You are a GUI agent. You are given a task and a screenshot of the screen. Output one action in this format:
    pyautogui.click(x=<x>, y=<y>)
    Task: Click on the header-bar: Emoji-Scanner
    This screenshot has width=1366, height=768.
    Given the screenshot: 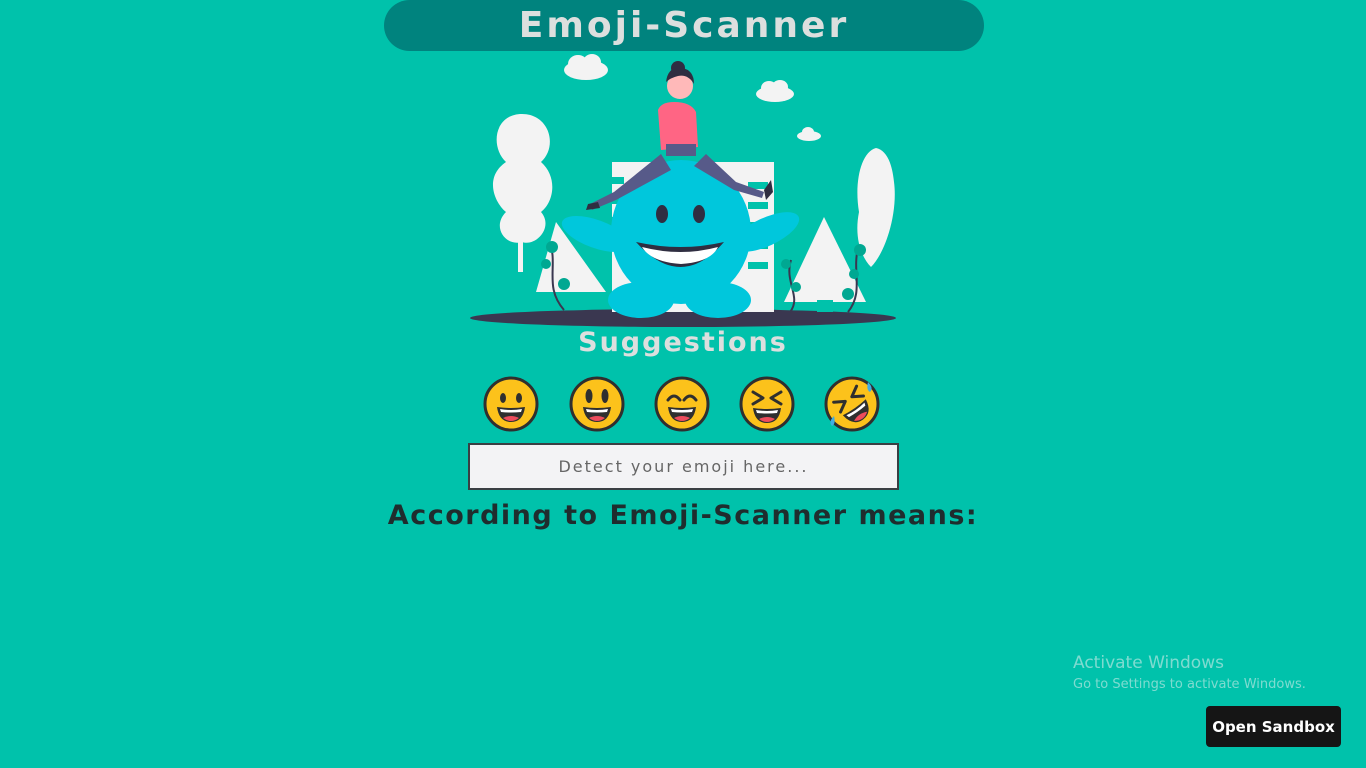 What is the action you would take?
    pyautogui.click(x=684, y=25)
    